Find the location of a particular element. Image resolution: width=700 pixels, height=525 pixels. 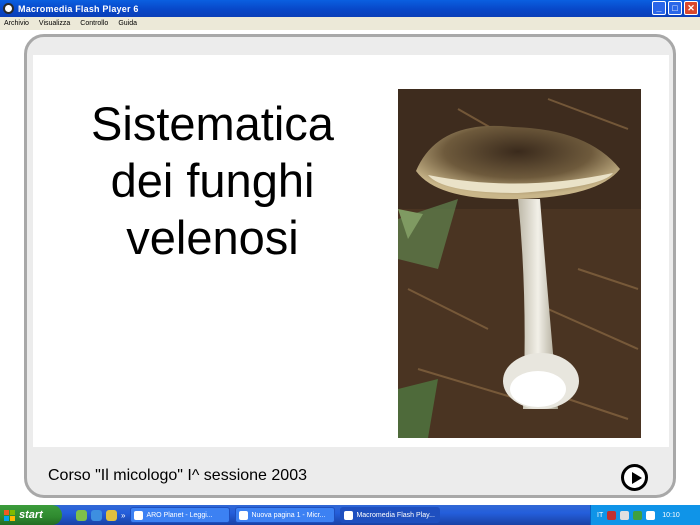

flash-task-icon is located at coordinates (349, 515).